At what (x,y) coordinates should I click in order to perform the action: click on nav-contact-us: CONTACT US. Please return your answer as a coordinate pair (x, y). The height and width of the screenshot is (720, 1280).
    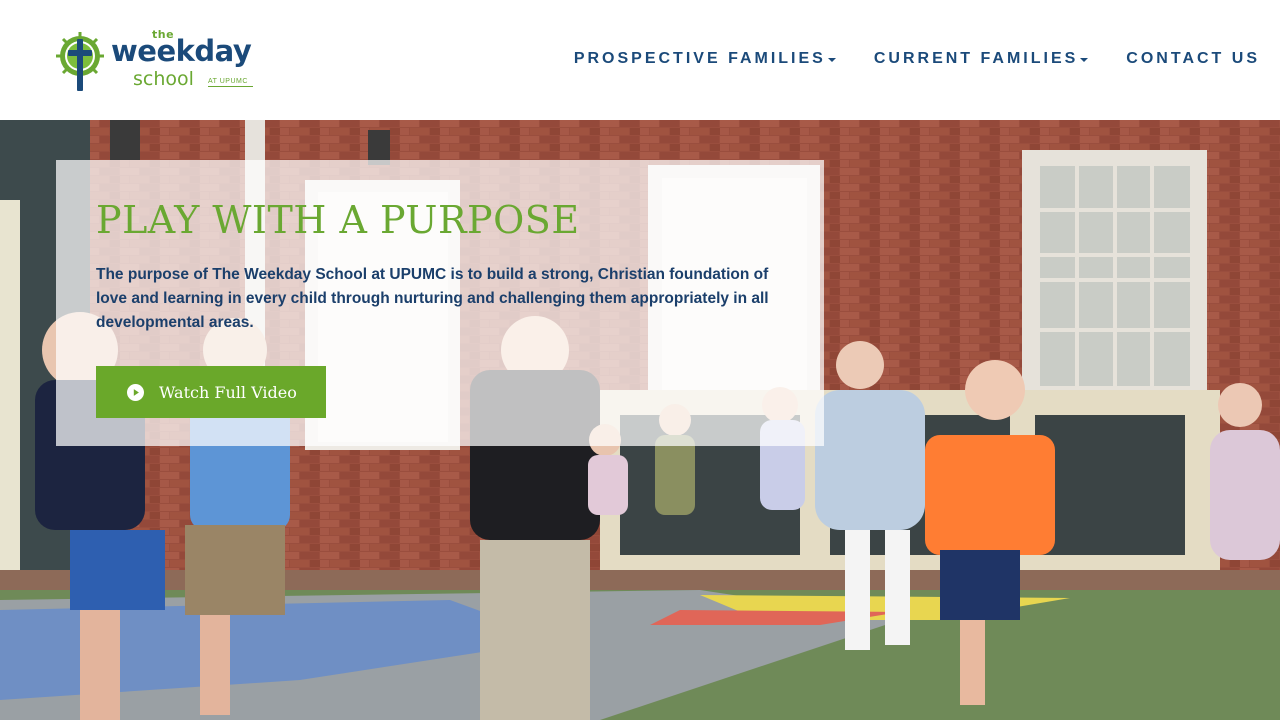
    Looking at the image, I should click on (1193, 59).